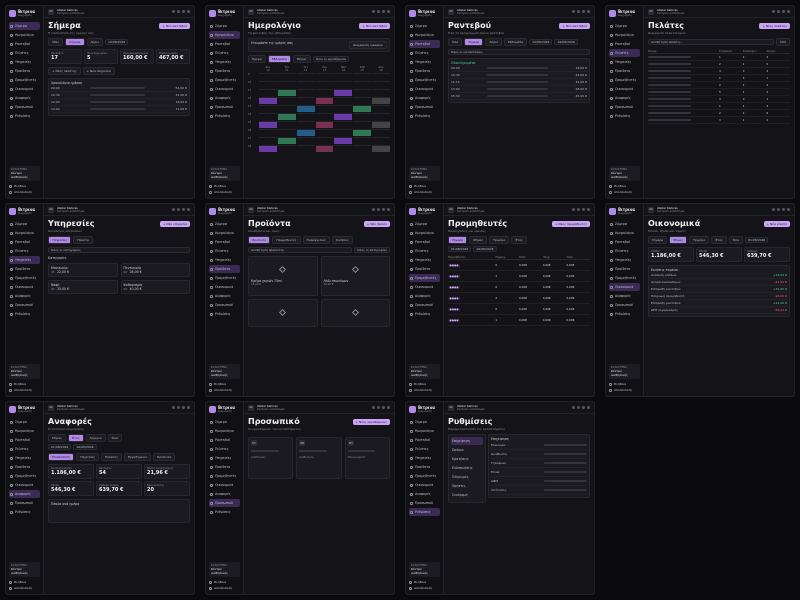  I want to click on tab-0: Υπηρεσίες, so click(60, 240).